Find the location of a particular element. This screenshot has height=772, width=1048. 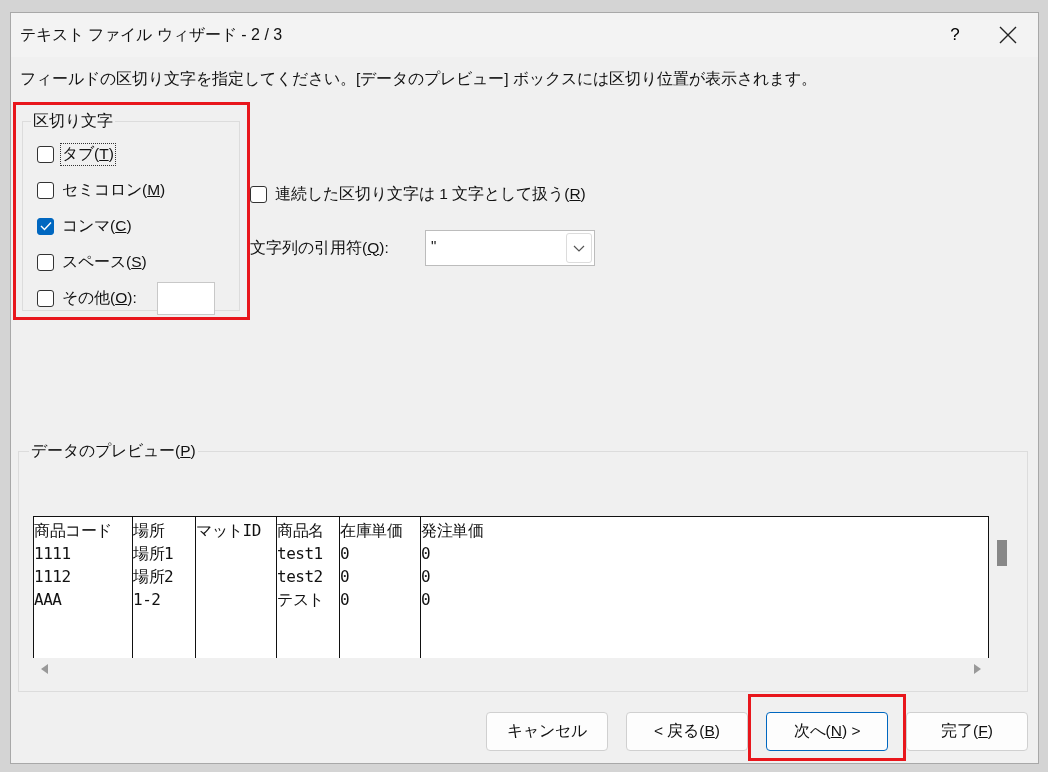

help-button: ? is located at coordinates (955, 35).